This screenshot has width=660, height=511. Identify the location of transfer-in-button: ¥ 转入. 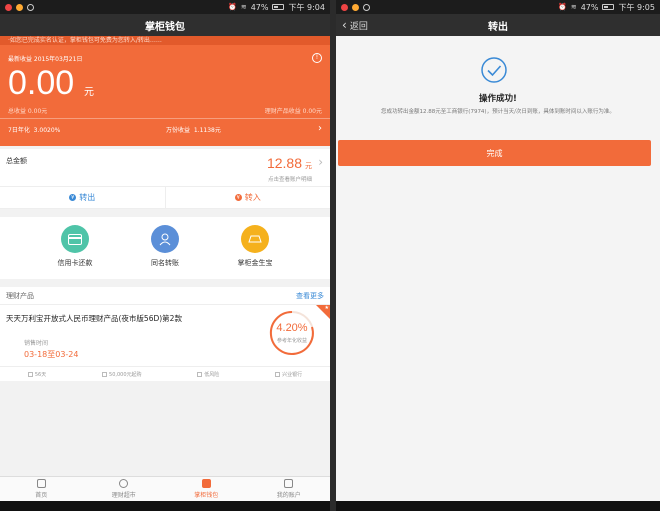
(248, 197).